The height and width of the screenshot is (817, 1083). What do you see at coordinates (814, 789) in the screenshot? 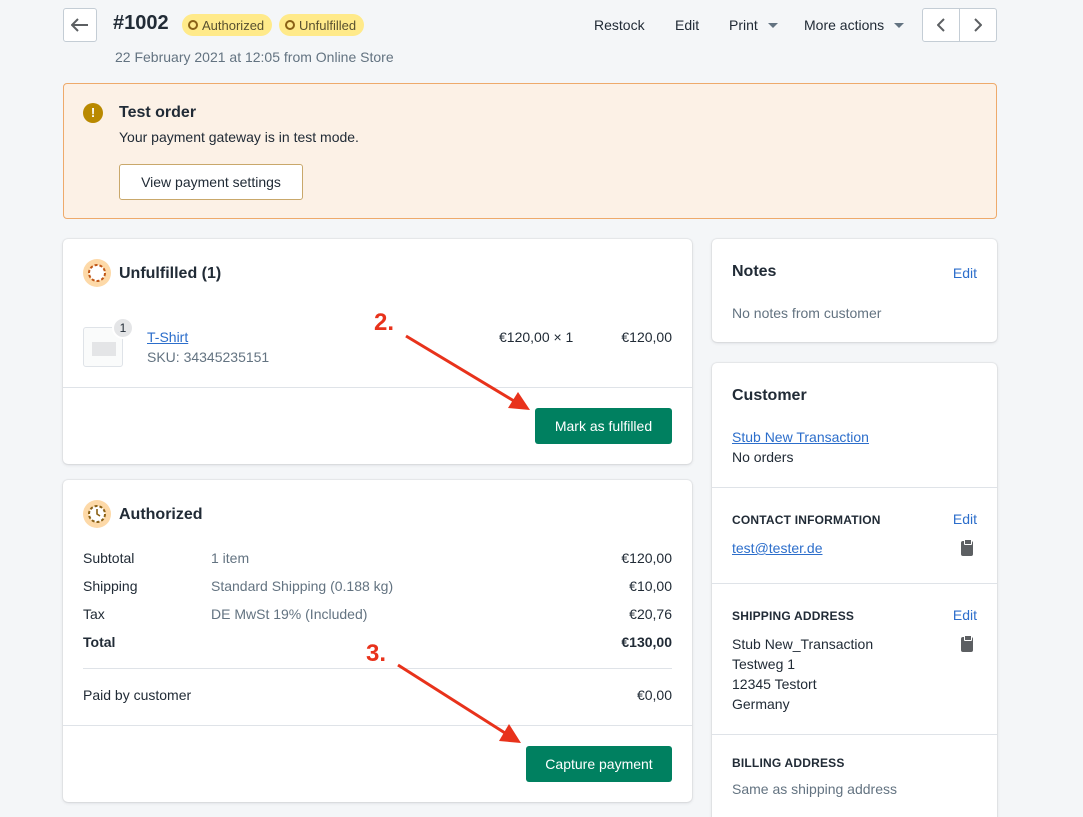
I see `billing-address-text: Same as shipping address` at bounding box center [814, 789].